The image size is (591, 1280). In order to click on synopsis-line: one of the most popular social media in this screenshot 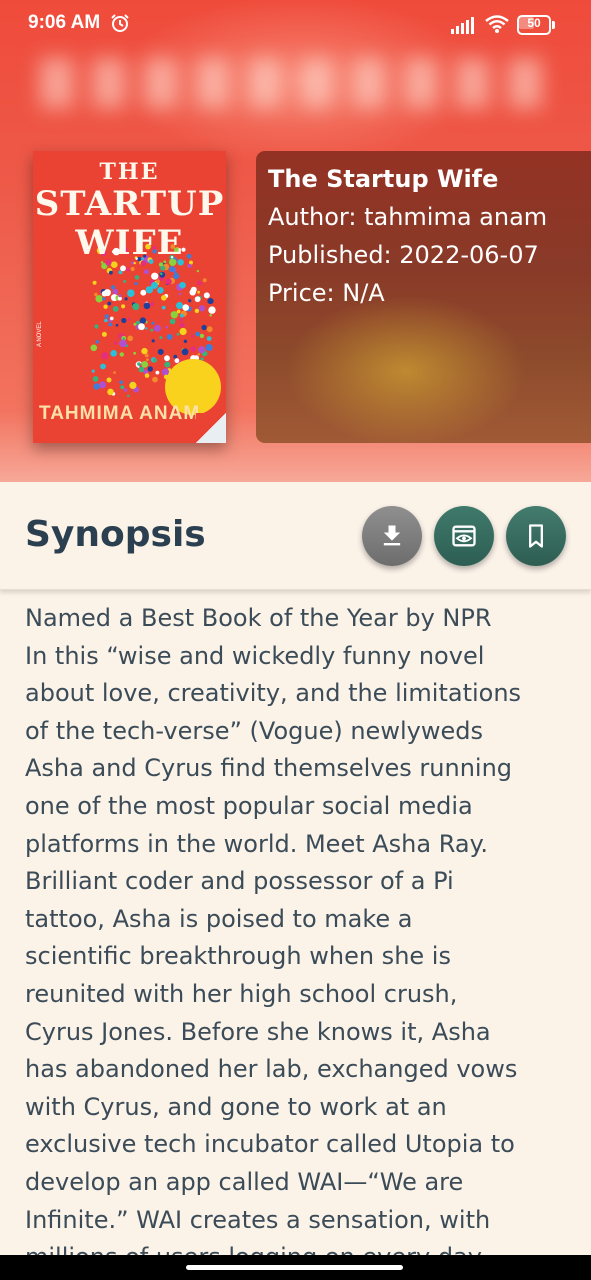, I will do `click(249, 805)`.